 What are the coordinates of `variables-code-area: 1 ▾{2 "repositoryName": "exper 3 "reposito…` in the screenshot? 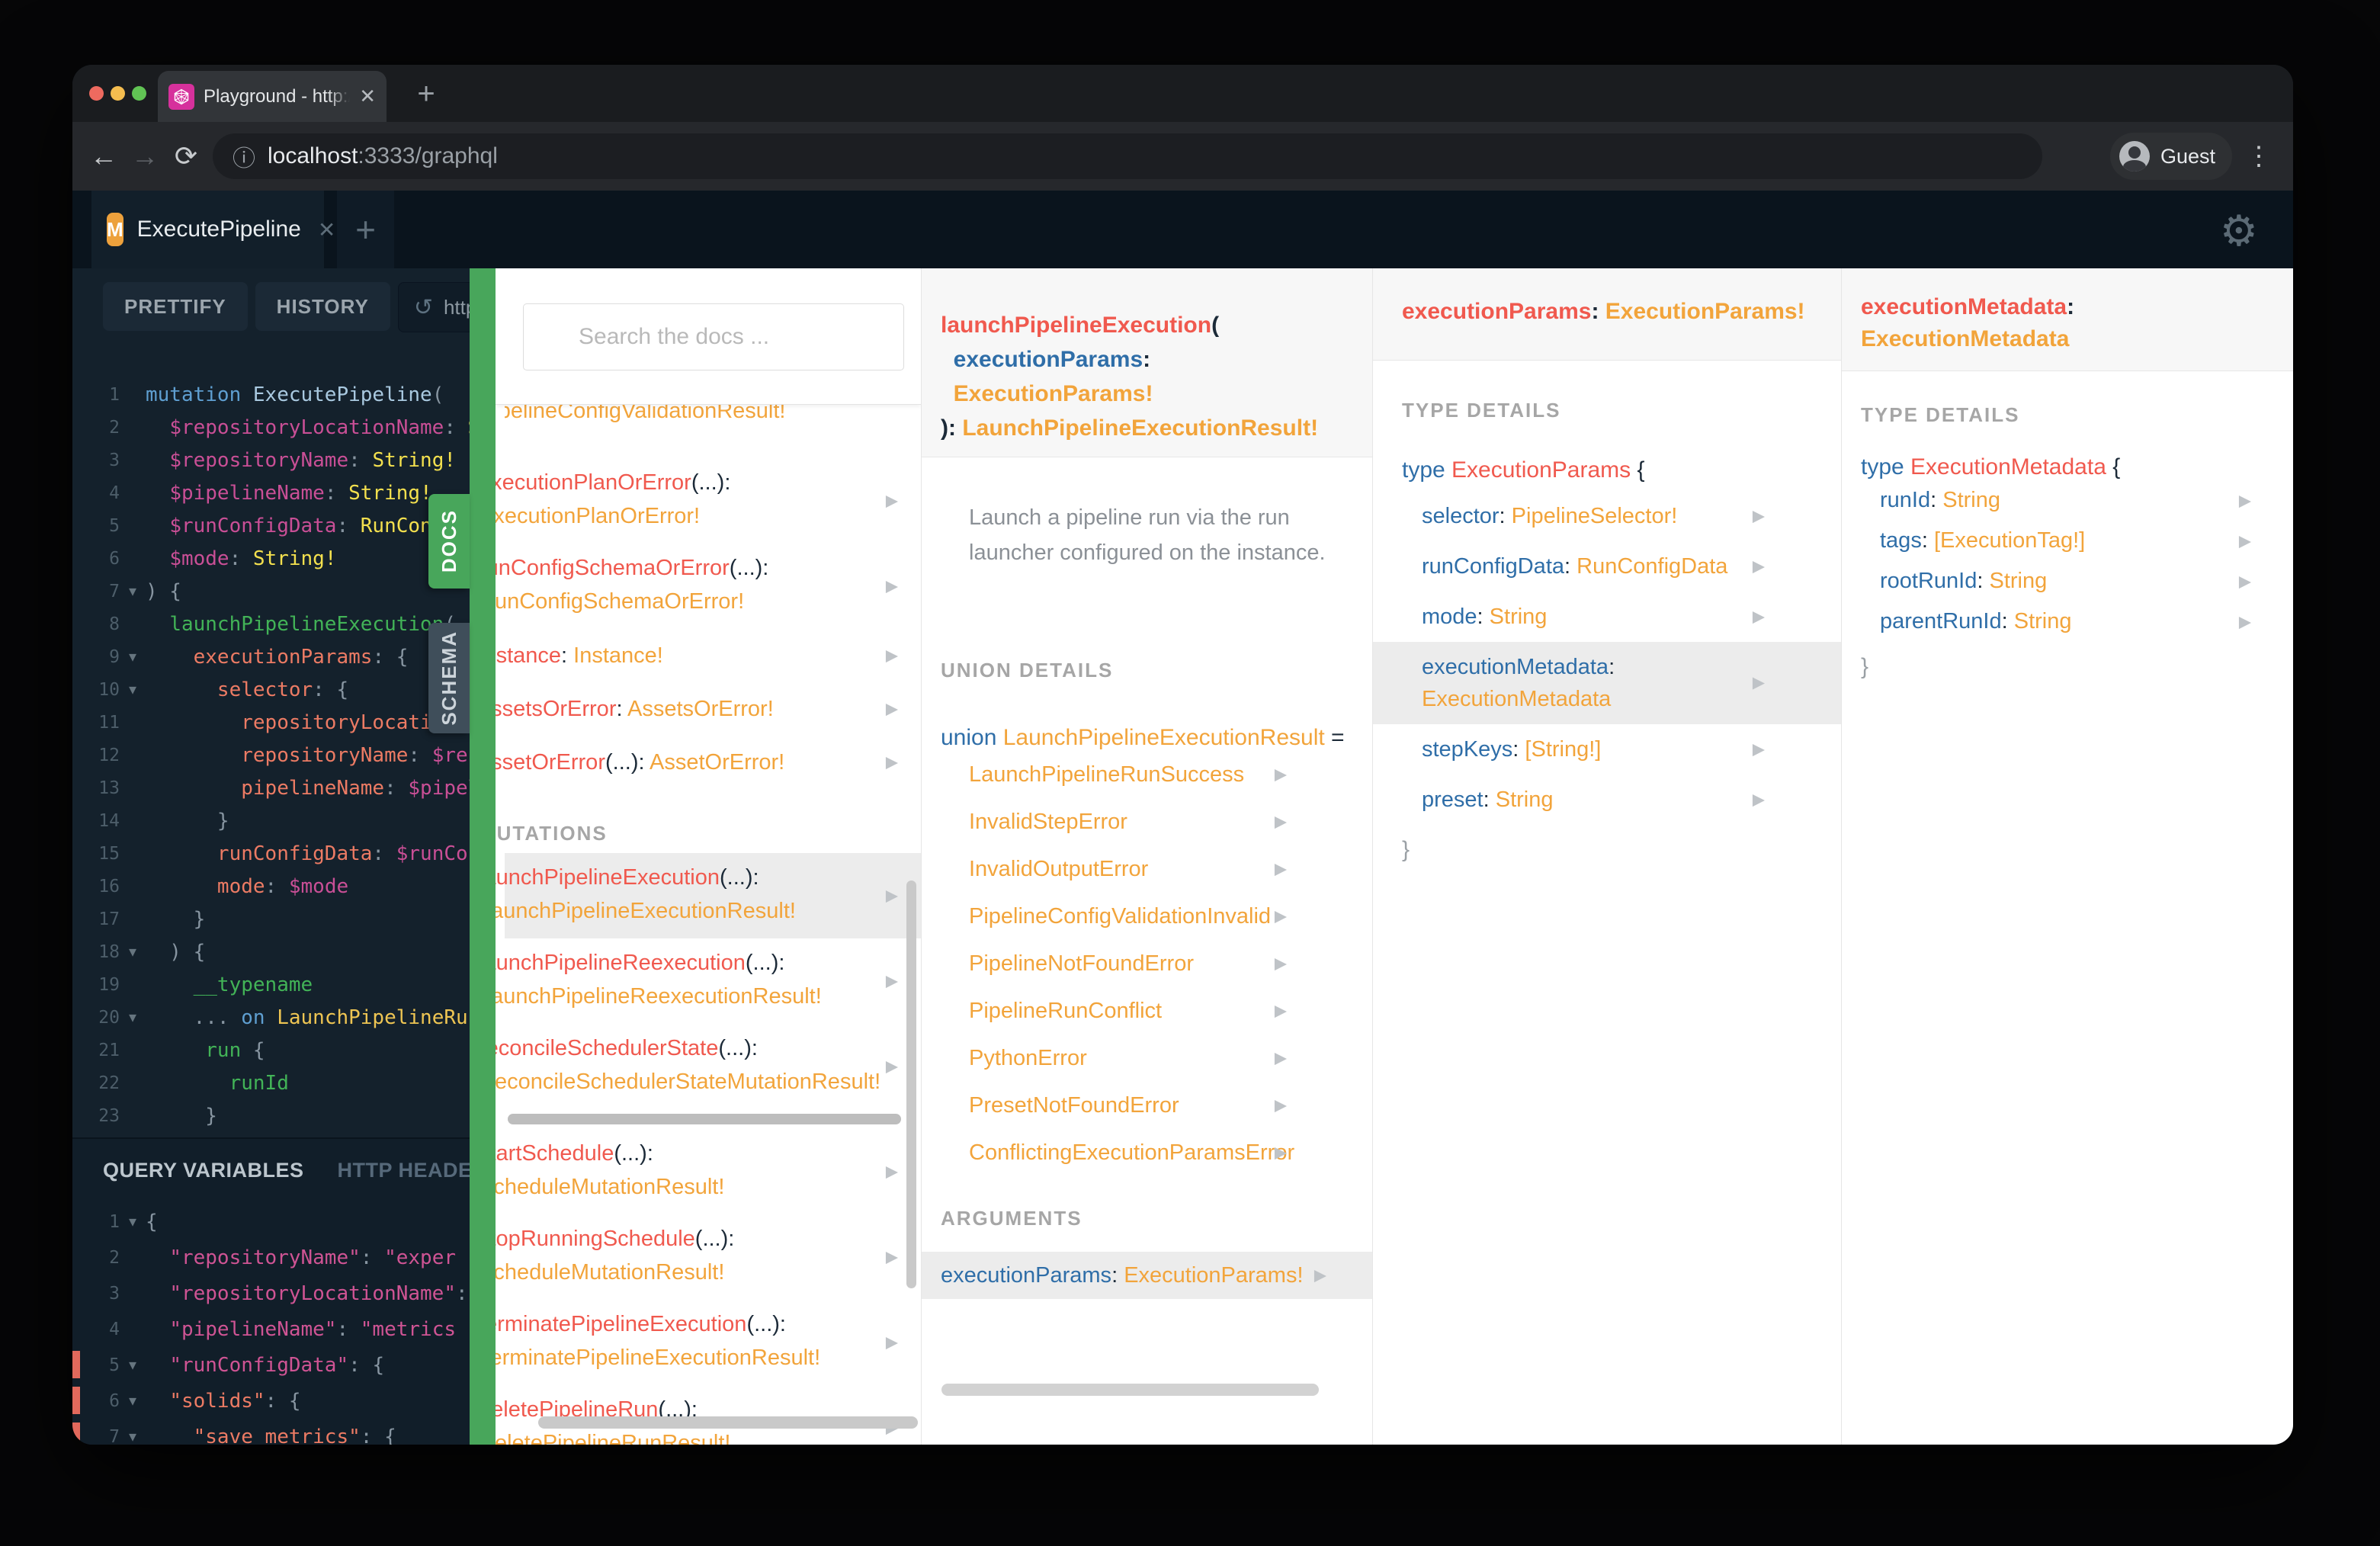 It's located at (271, 1313).